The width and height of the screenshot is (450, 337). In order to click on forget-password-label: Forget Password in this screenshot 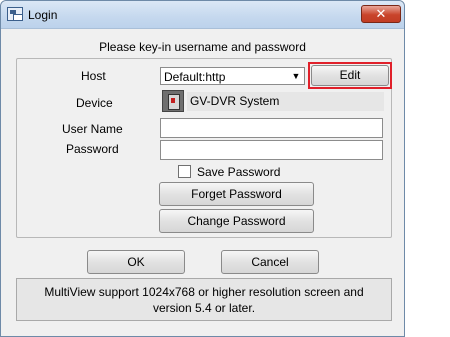, I will do `click(236, 194)`.